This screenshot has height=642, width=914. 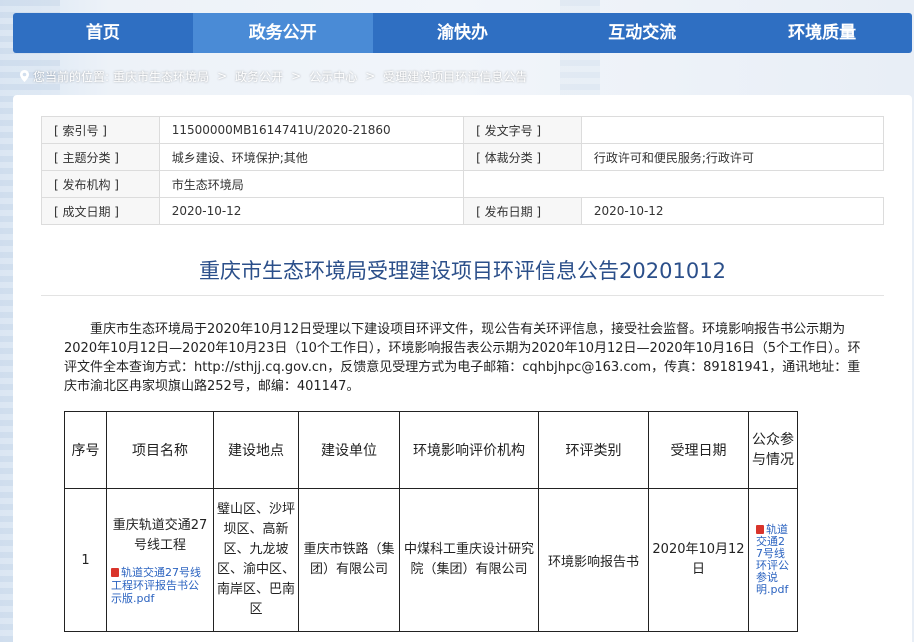 I want to click on meta-issuer-value: 市生态环境局, so click(x=311, y=184).